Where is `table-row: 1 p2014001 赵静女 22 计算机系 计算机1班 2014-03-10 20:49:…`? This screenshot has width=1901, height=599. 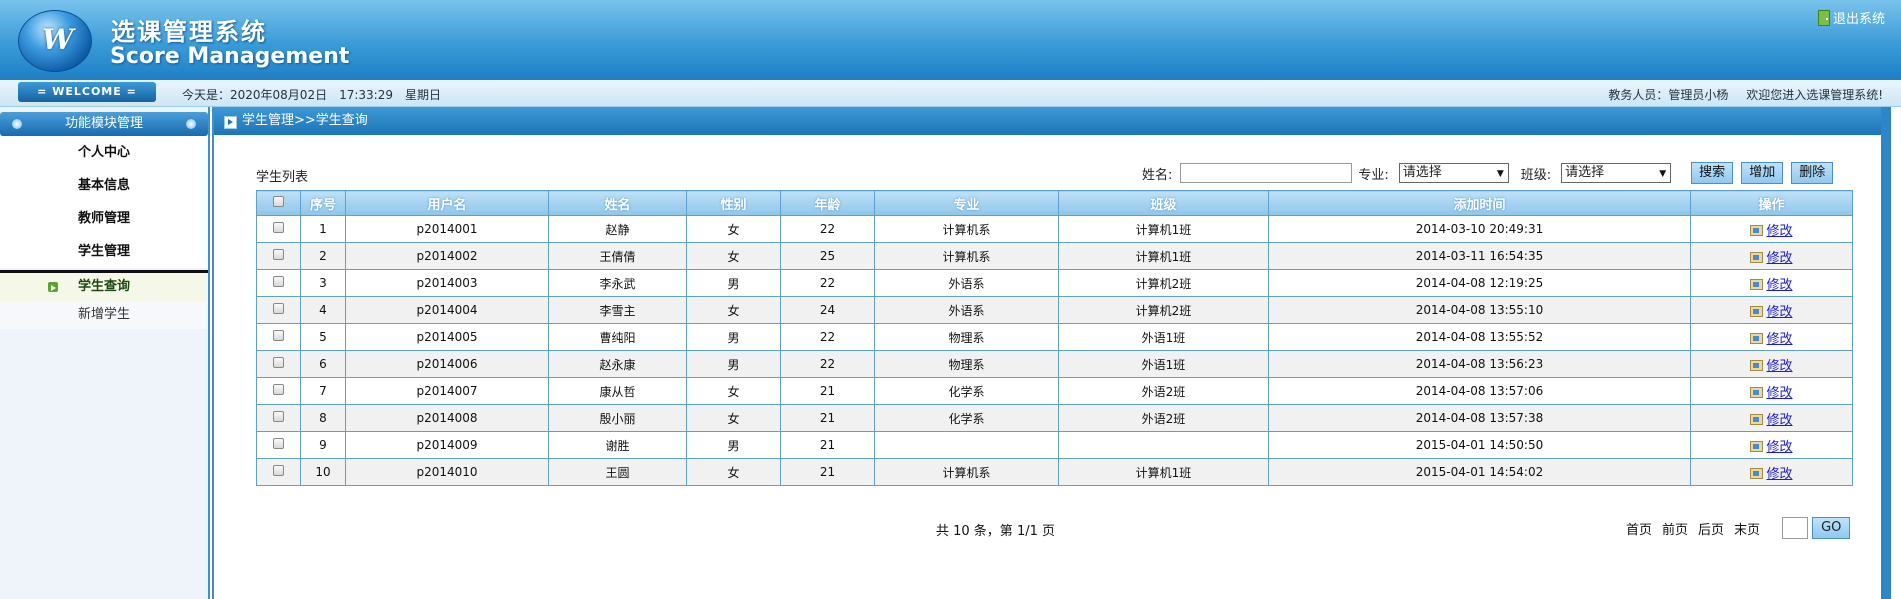
table-row: 1 p2014001 赵静女 22 计算机系 计算机1班 2014-03-10 20:49:… is located at coordinates (1054, 229).